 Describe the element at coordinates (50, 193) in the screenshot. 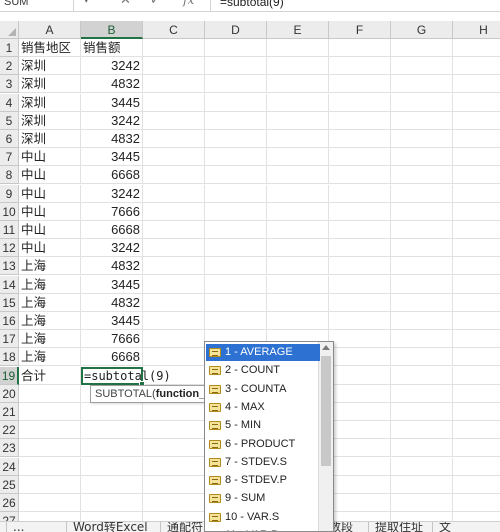

I see `cell-a9: 中山` at that location.